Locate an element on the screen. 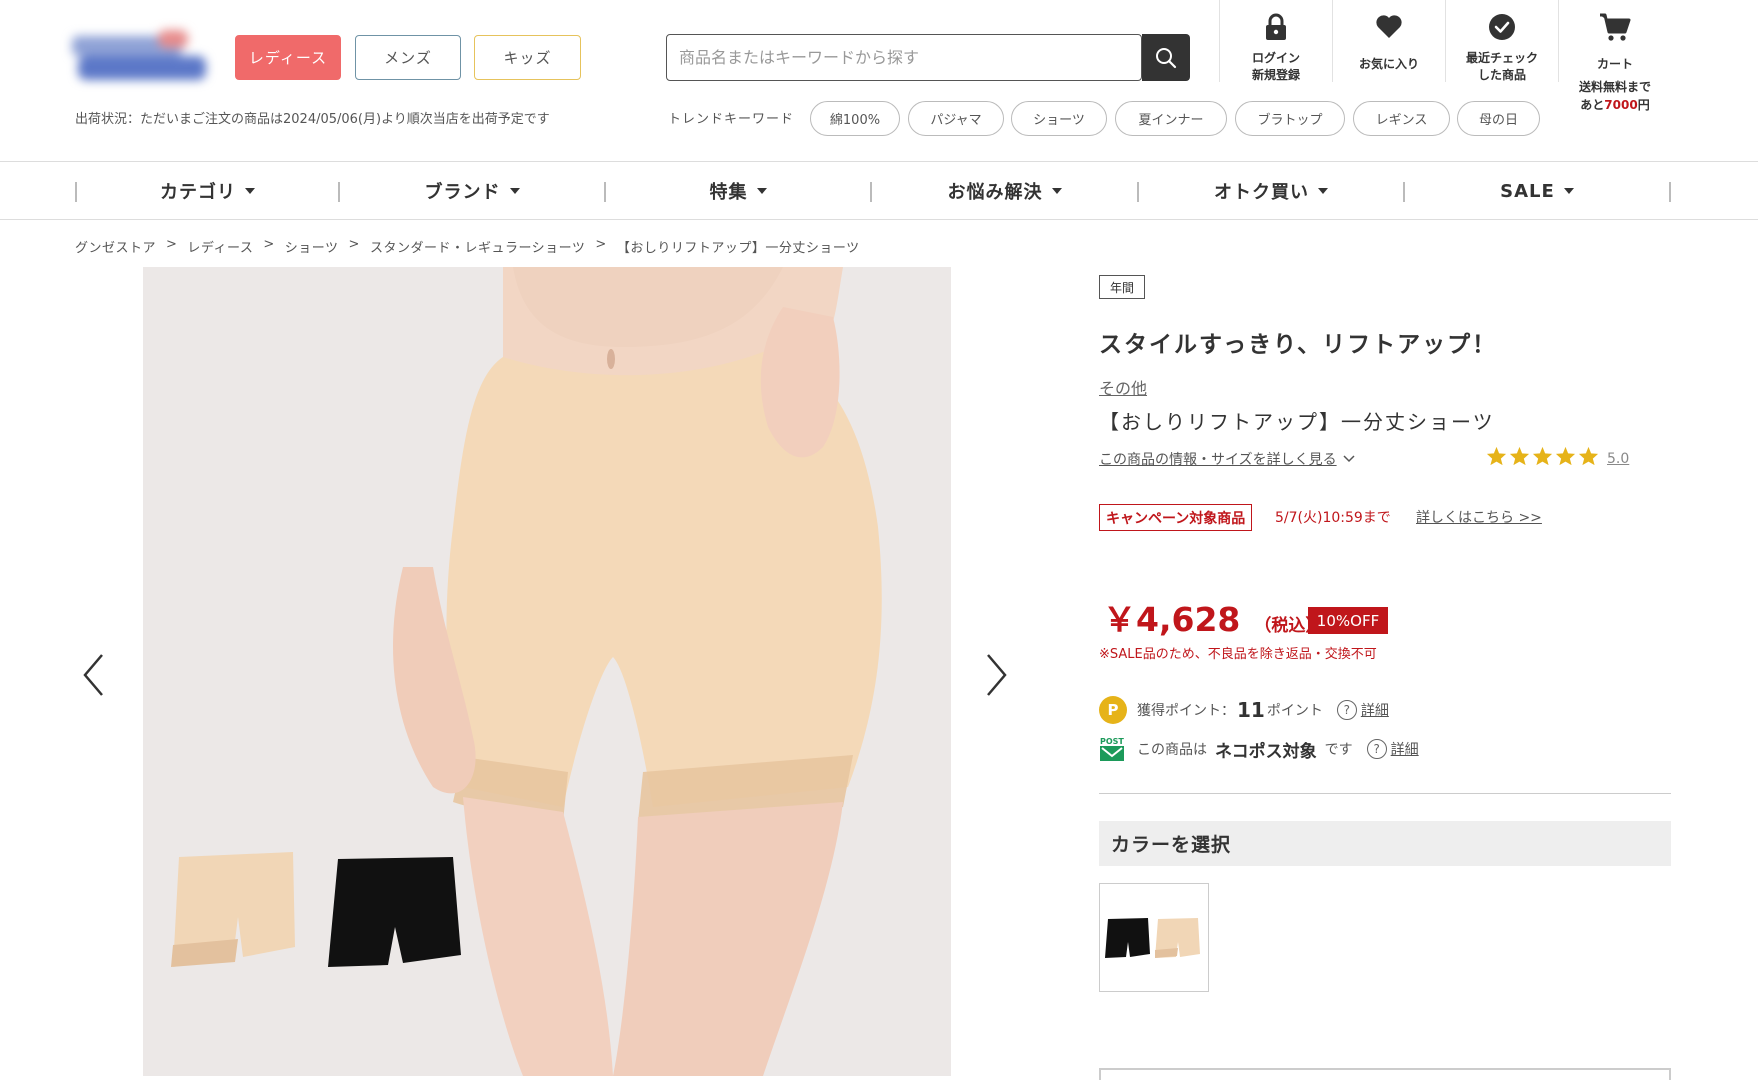 The image size is (1758, 1080). product-info-link: この商品の情報・サイズを詳しく見る is located at coordinates (1227, 459).